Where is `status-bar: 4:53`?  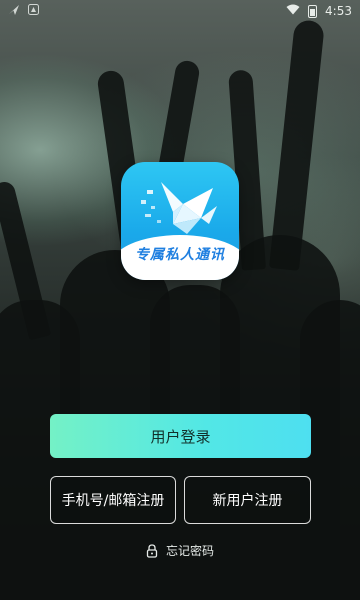
status-bar: 4:53 is located at coordinates (180, 11).